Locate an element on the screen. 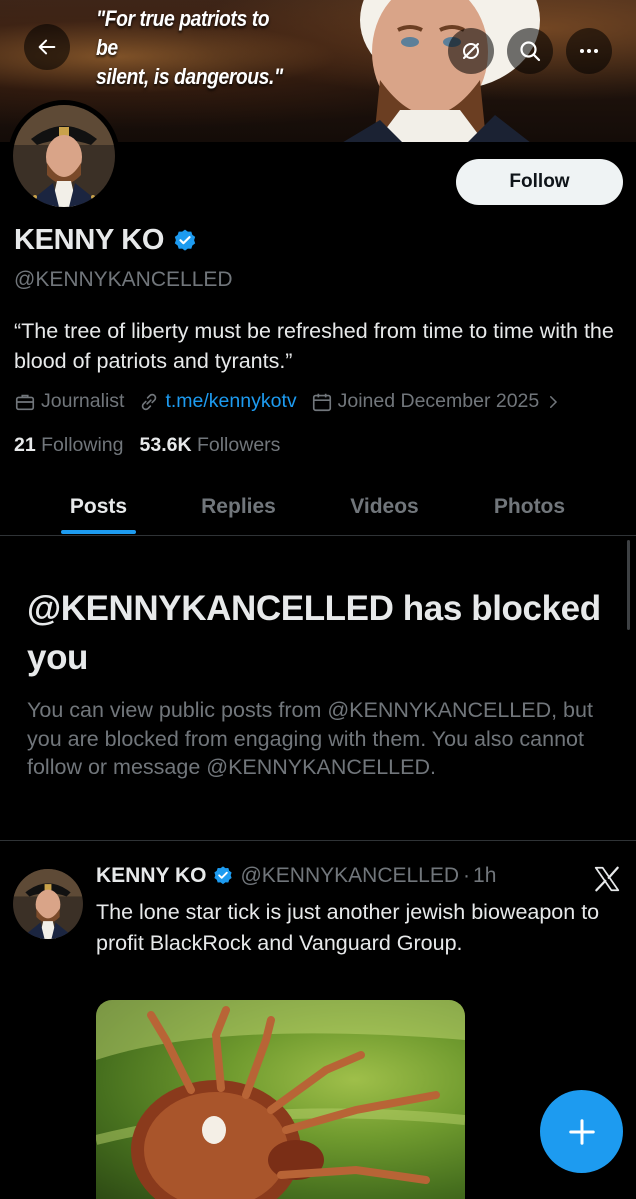 Image resolution: width=636 pixels, height=1199 pixels. plus-icon is located at coordinates (581, 1131).